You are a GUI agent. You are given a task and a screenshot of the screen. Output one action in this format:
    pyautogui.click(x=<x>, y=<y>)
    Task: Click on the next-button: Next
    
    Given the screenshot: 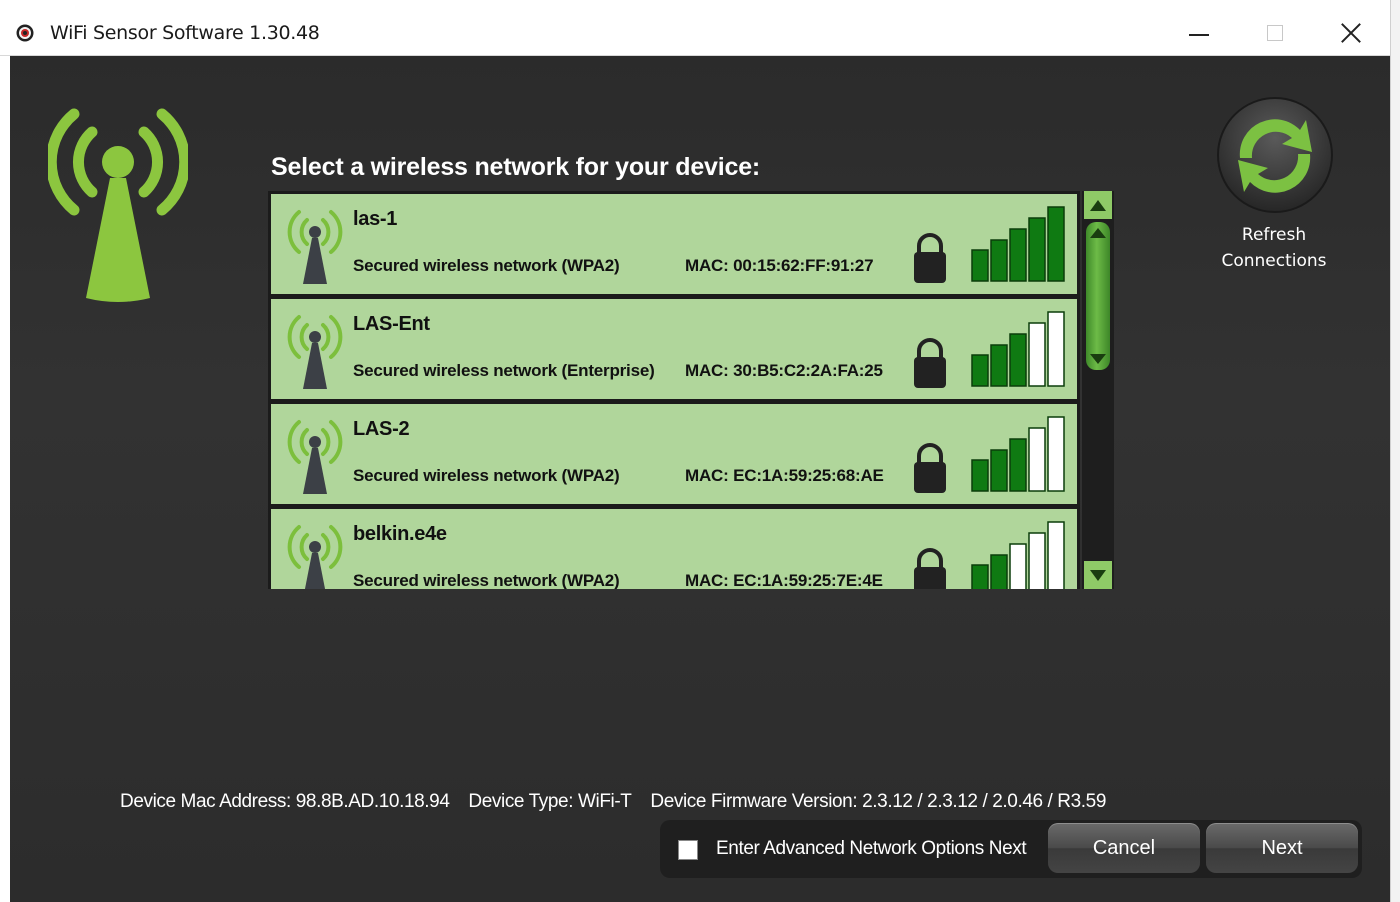 What is the action you would take?
    pyautogui.click(x=1282, y=848)
    